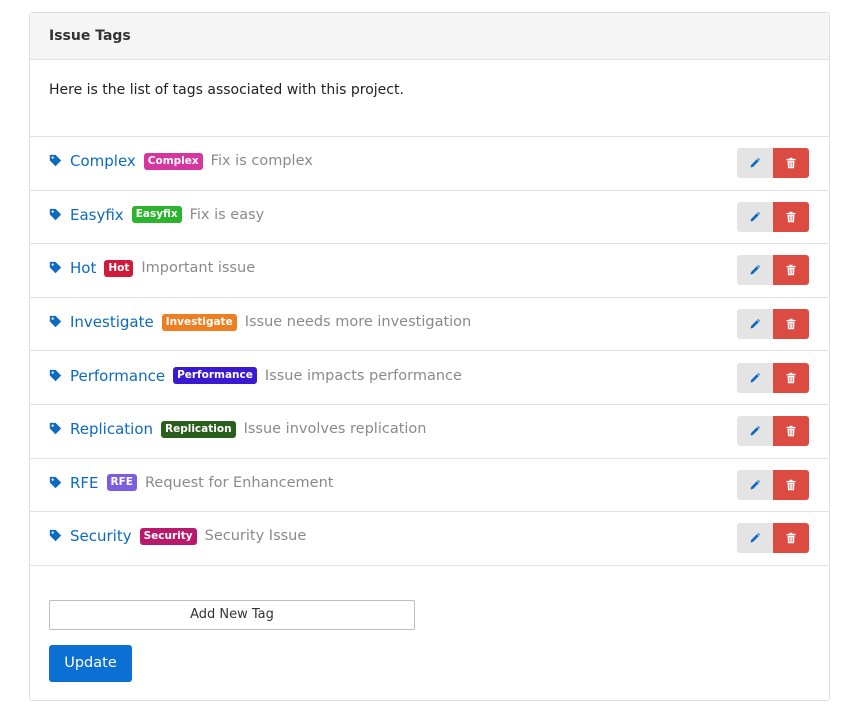 The image size is (854, 710). I want to click on tag-name-link: Hot, so click(83, 268).